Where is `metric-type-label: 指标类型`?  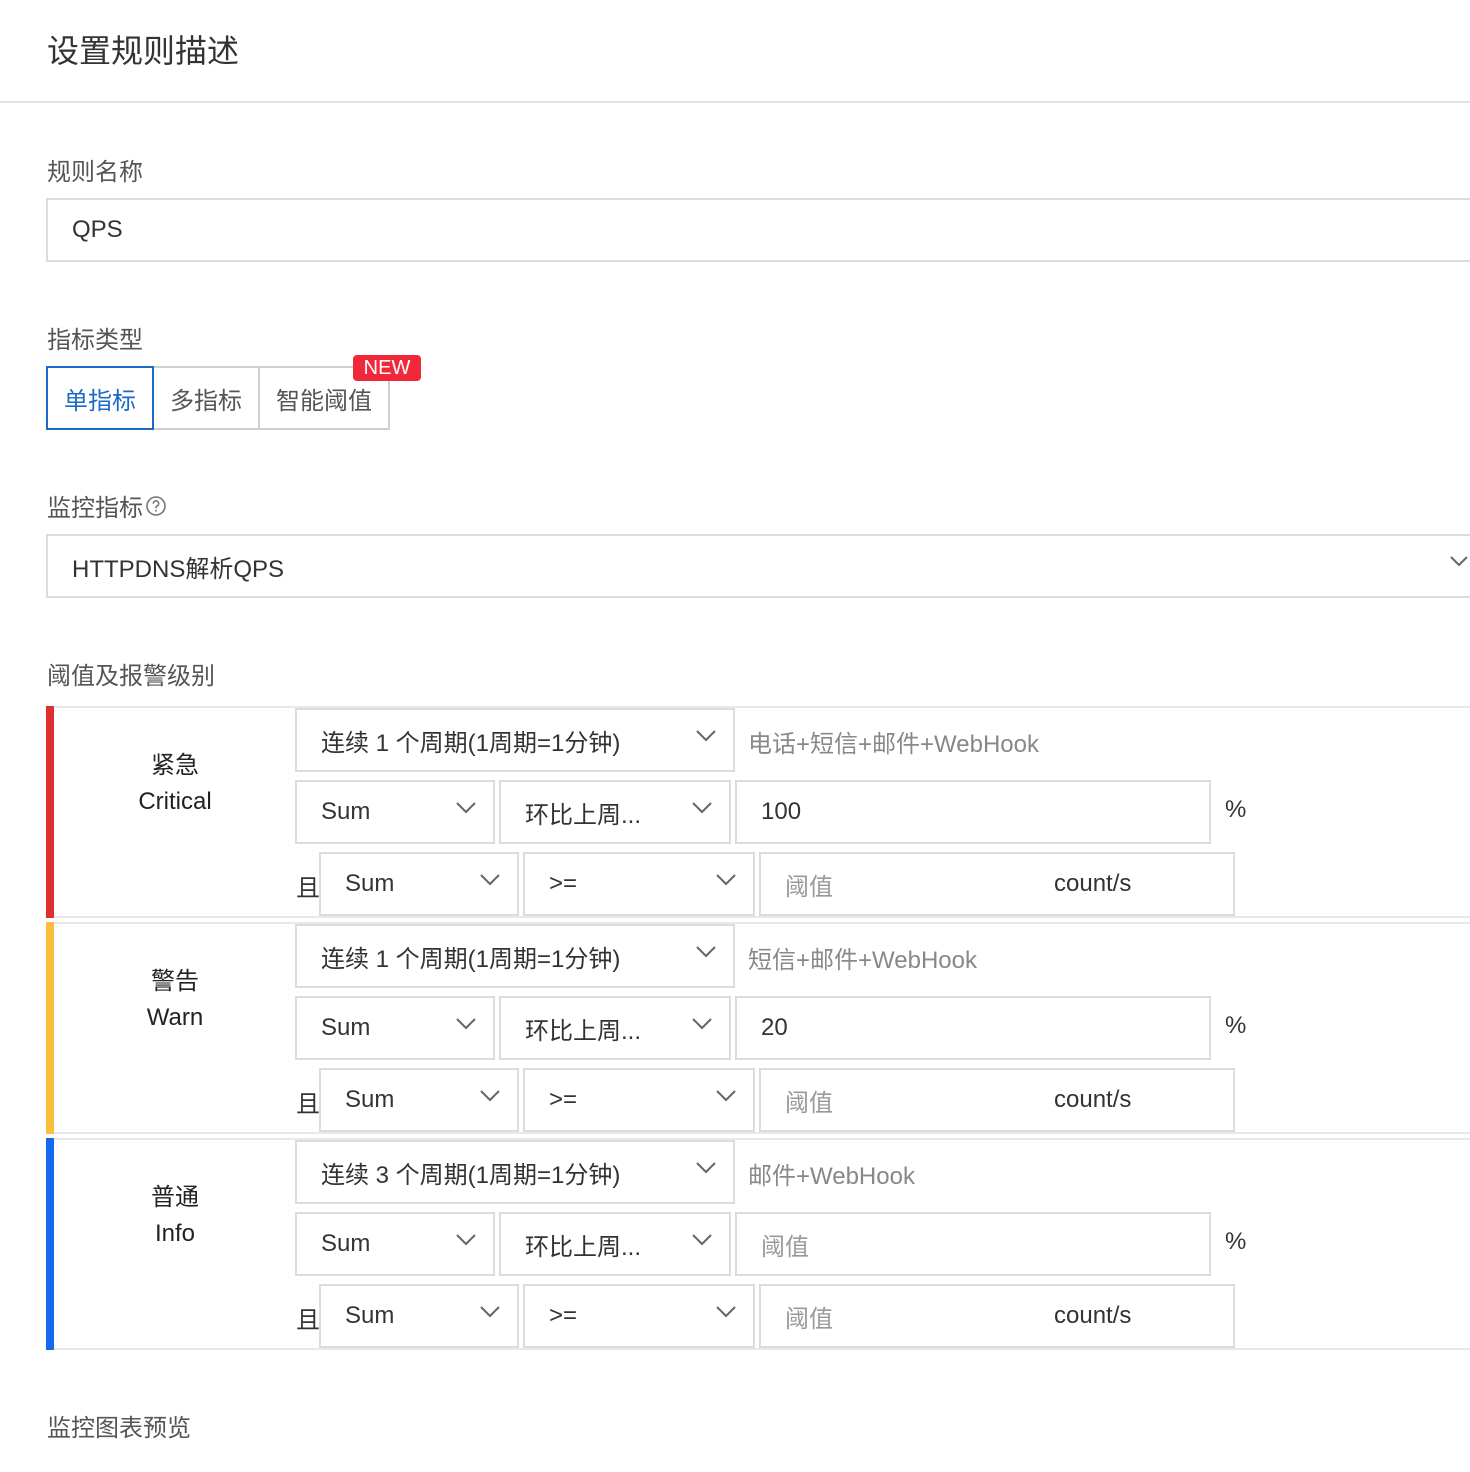
metric-type-label: 指标类型 is located at coordinates (95, 340).